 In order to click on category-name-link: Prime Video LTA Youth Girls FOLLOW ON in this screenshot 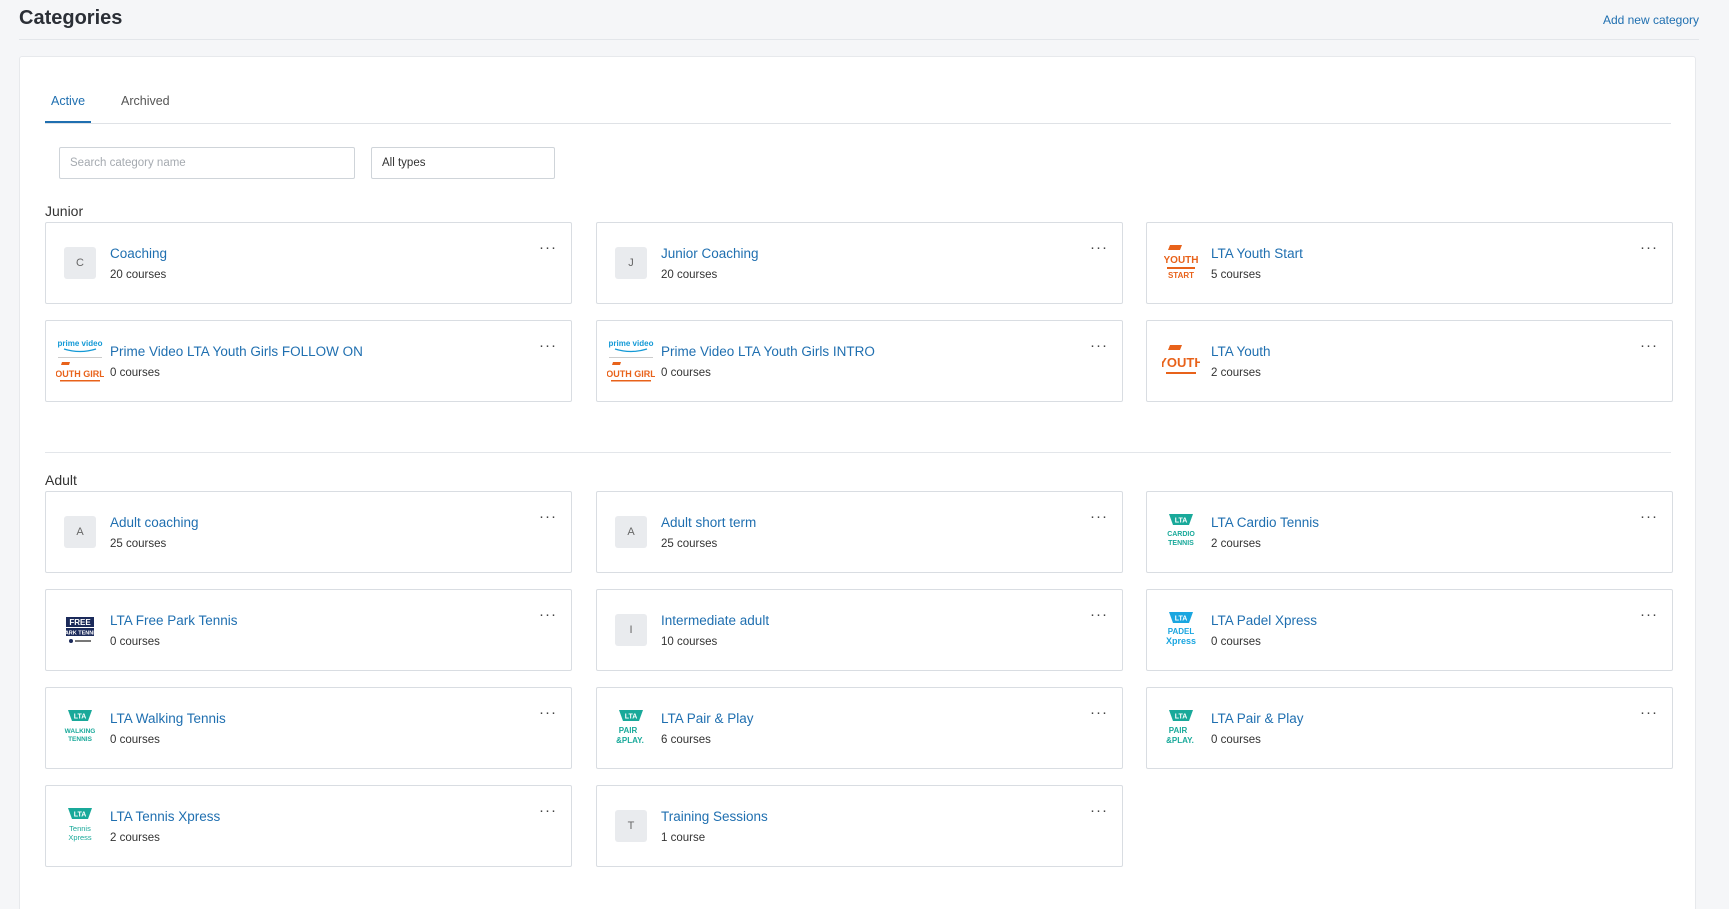, I will do `click(236, 351)`.